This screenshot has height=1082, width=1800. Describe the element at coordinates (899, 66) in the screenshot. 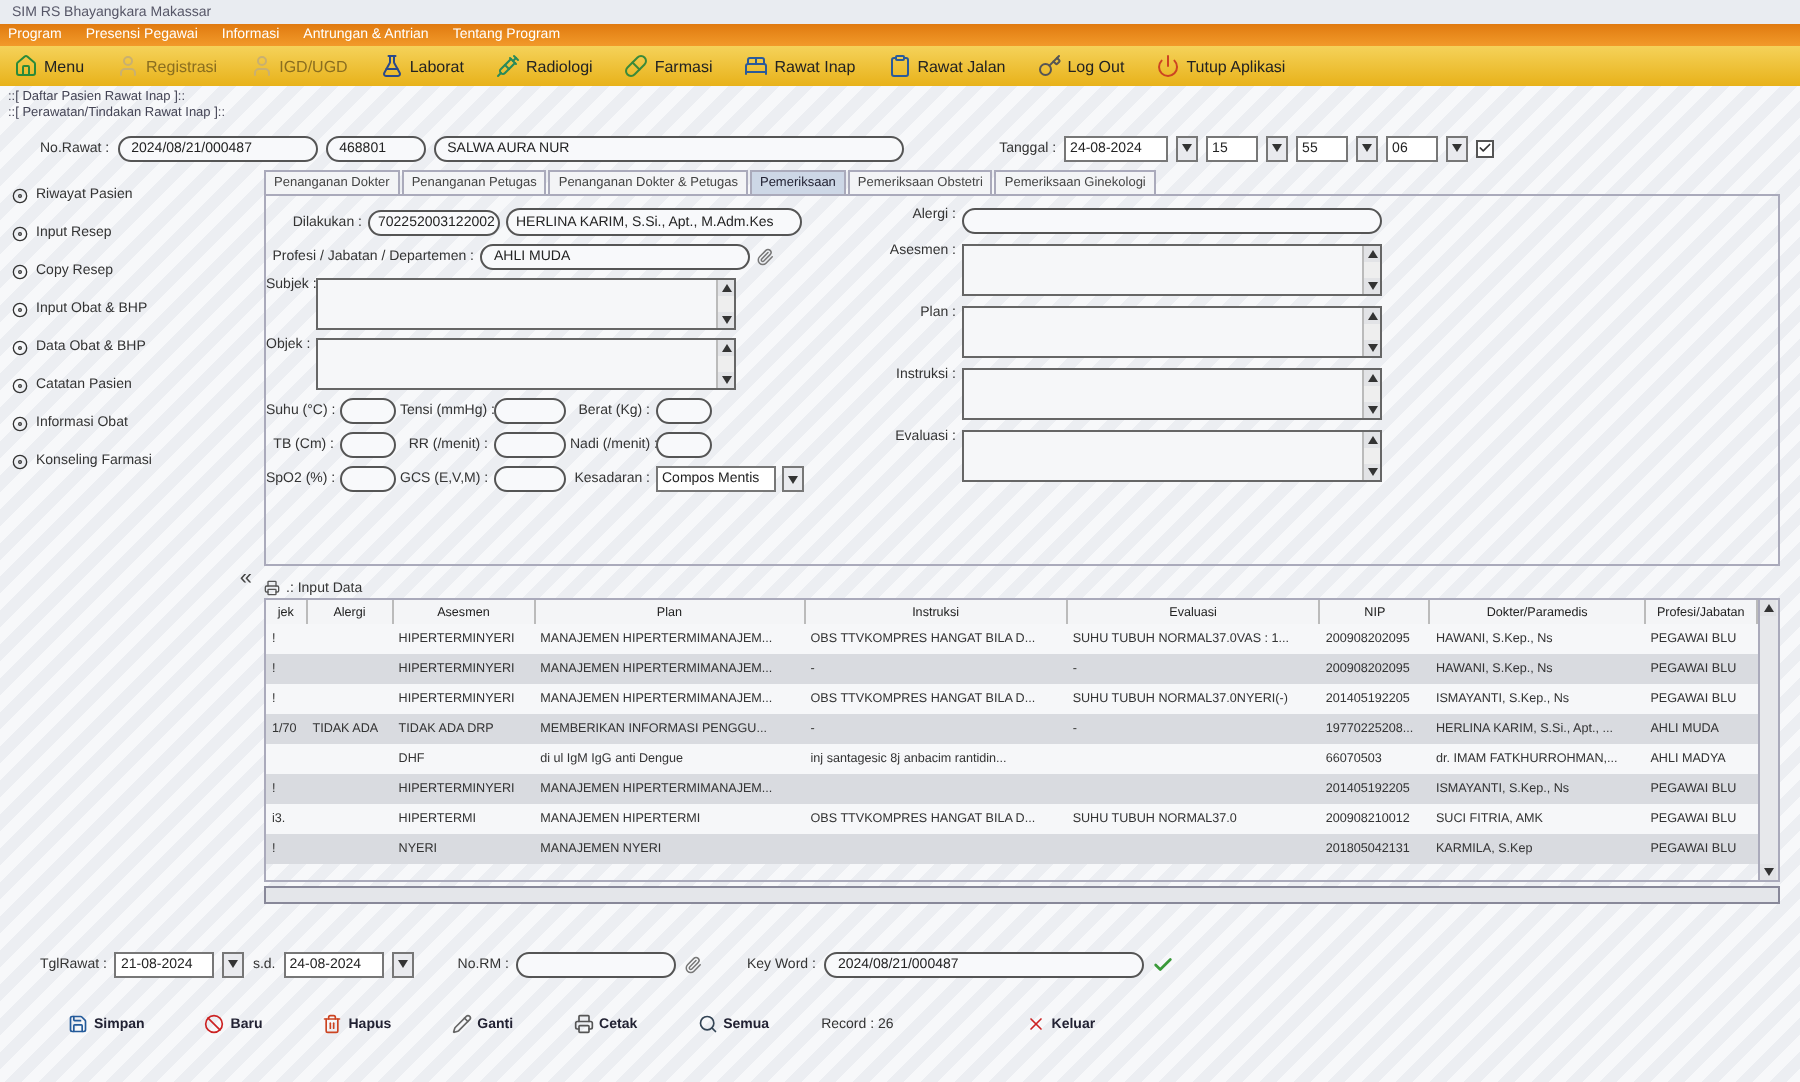

I see `clipboard-icon` at that location.